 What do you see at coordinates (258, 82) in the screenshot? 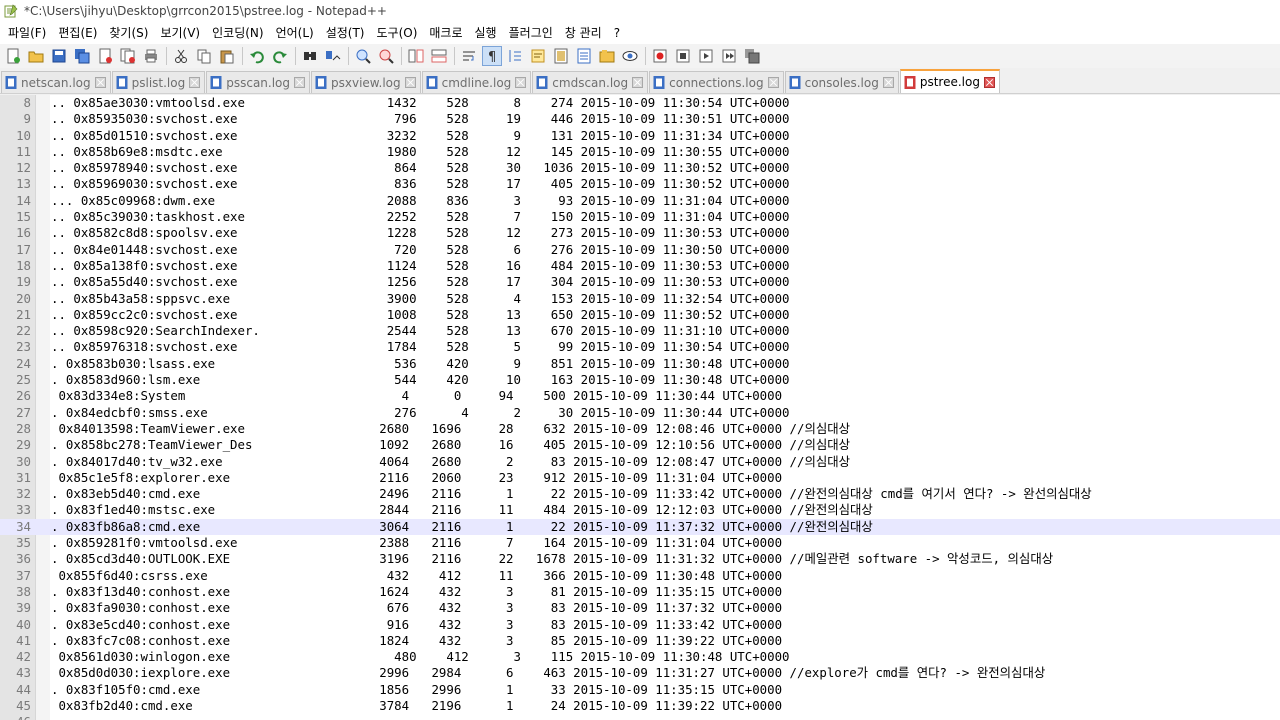
I see `tab-psscan-log: psscan.log` at bounding box center [258, 82].